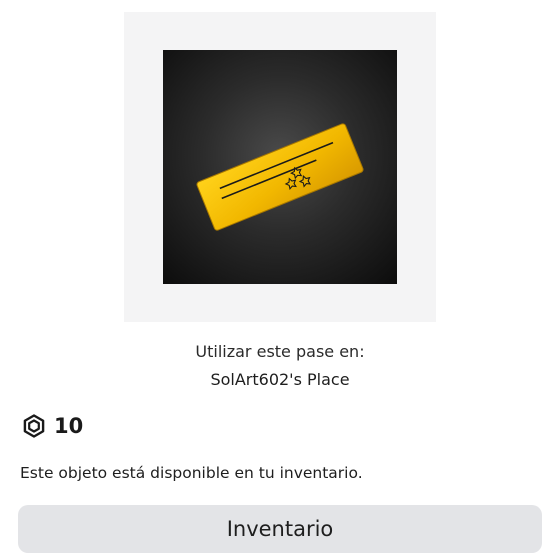 The image size is (560, 560). Describe the element at coordinates (280, 351) in the screenshot. I see `use-pass-label: Utilizar este pase en:` at that location.